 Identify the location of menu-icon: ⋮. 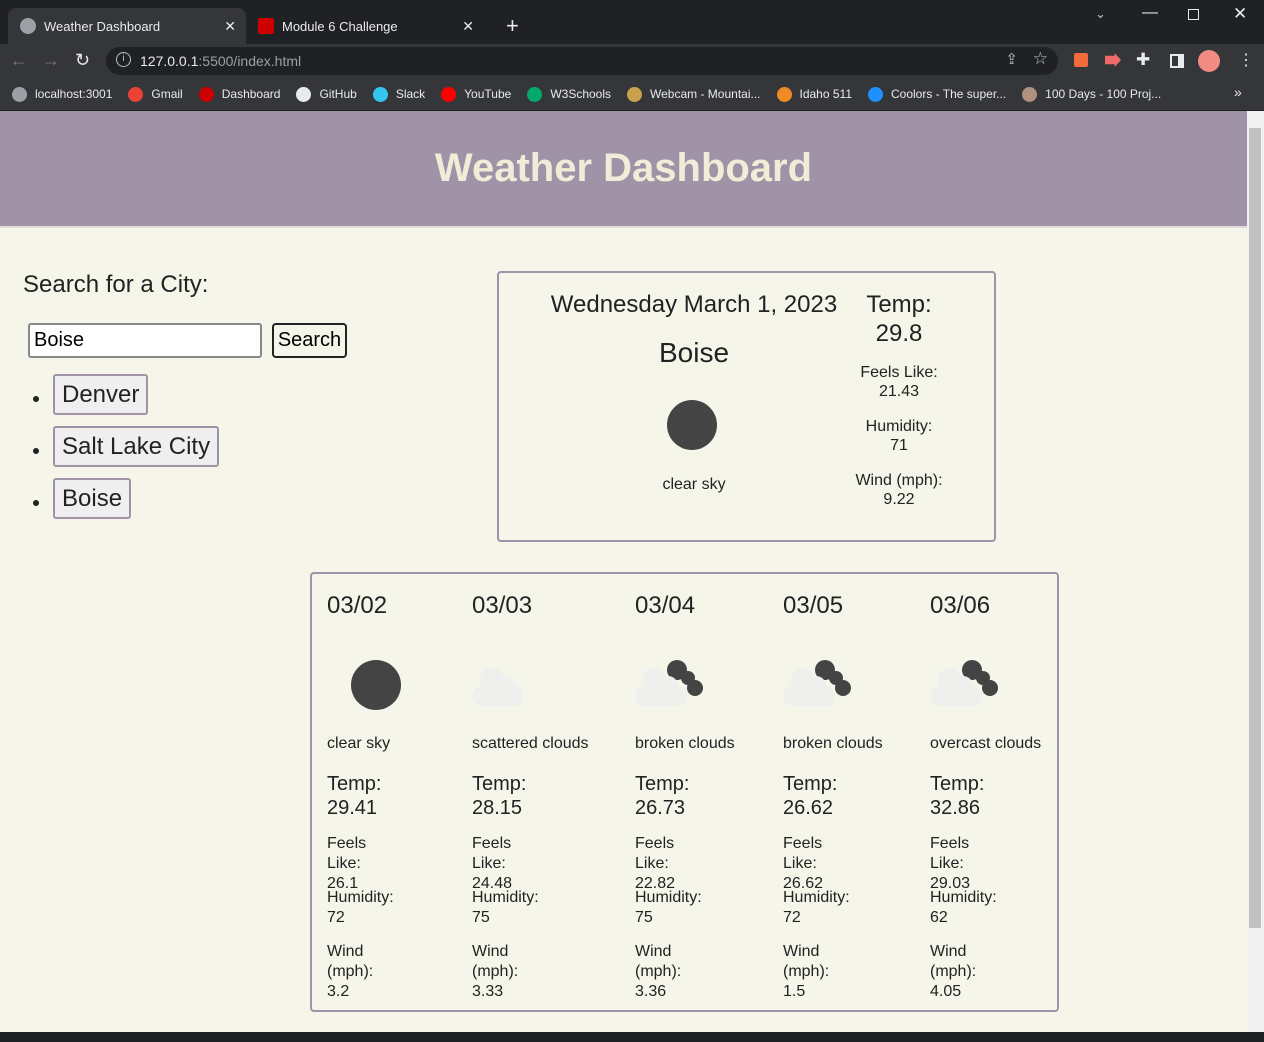
(1246, 60).